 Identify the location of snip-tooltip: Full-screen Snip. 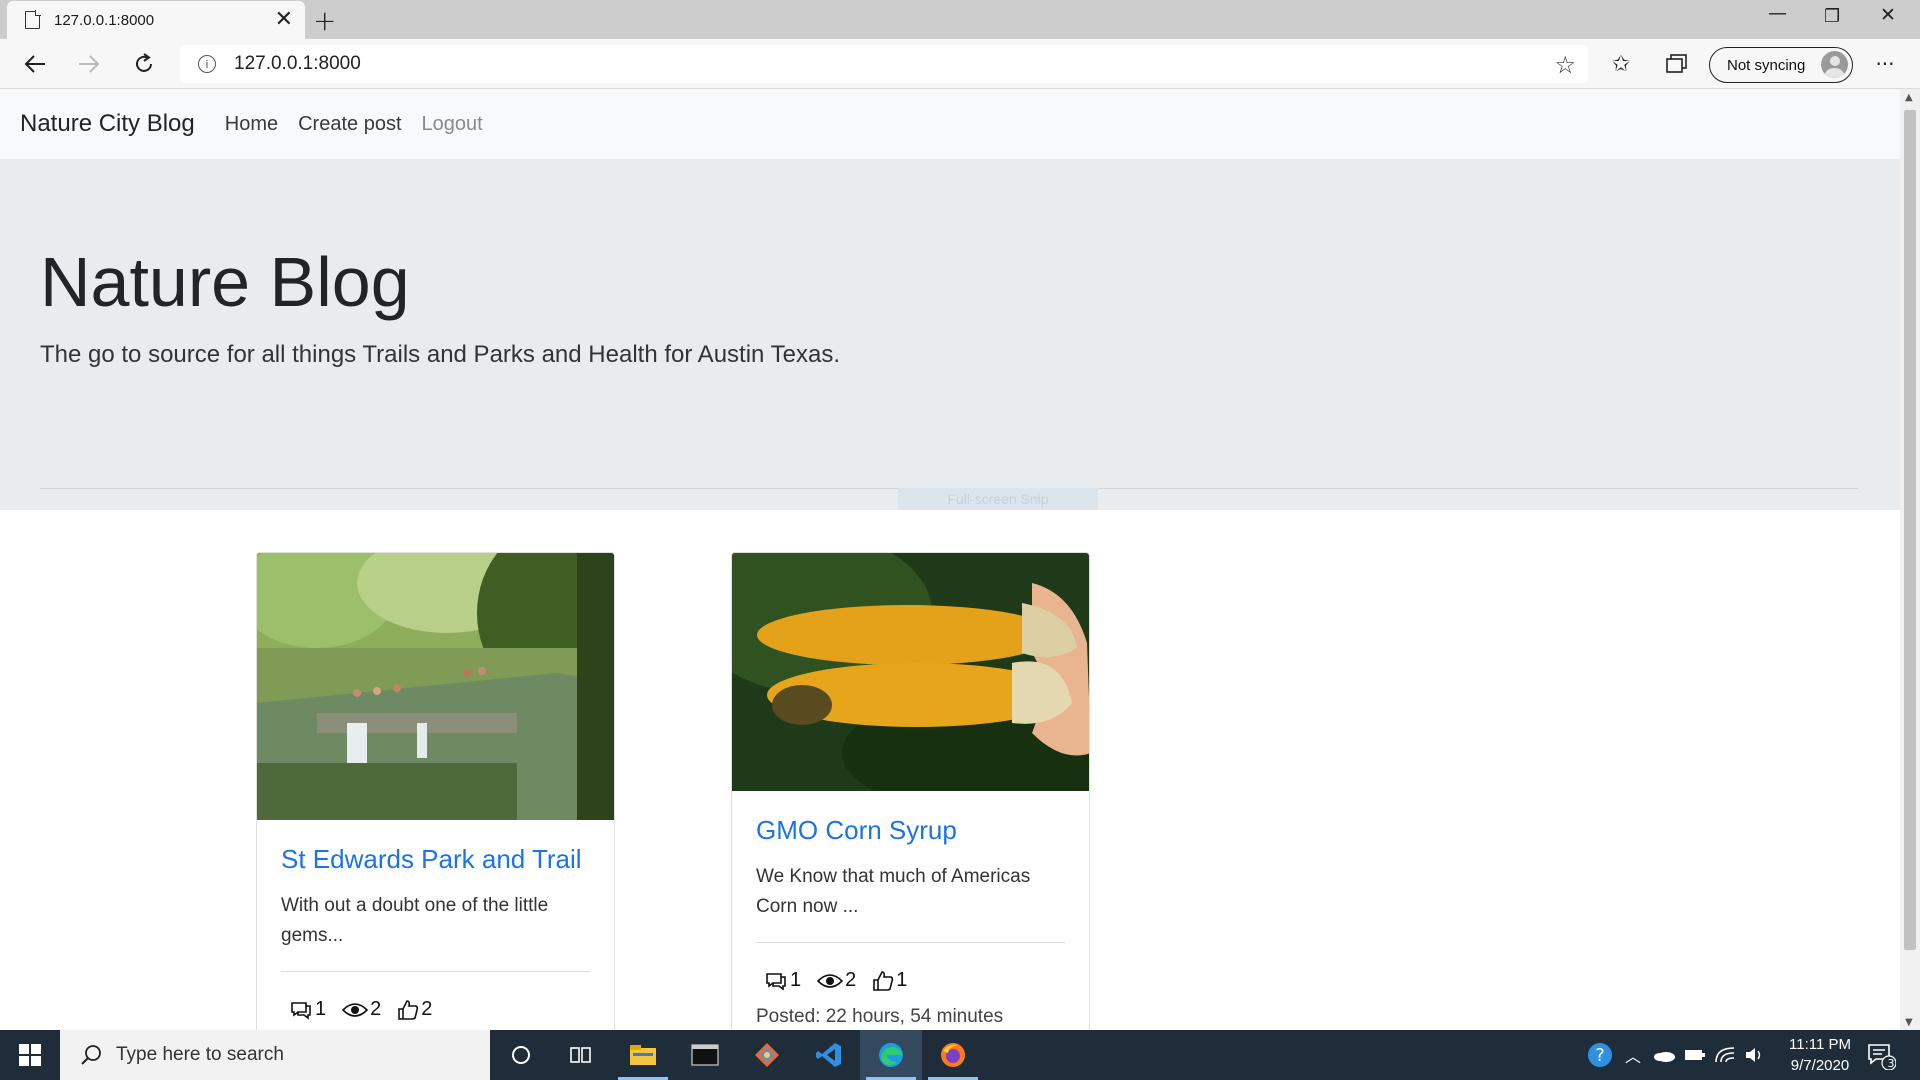
(998, 499).